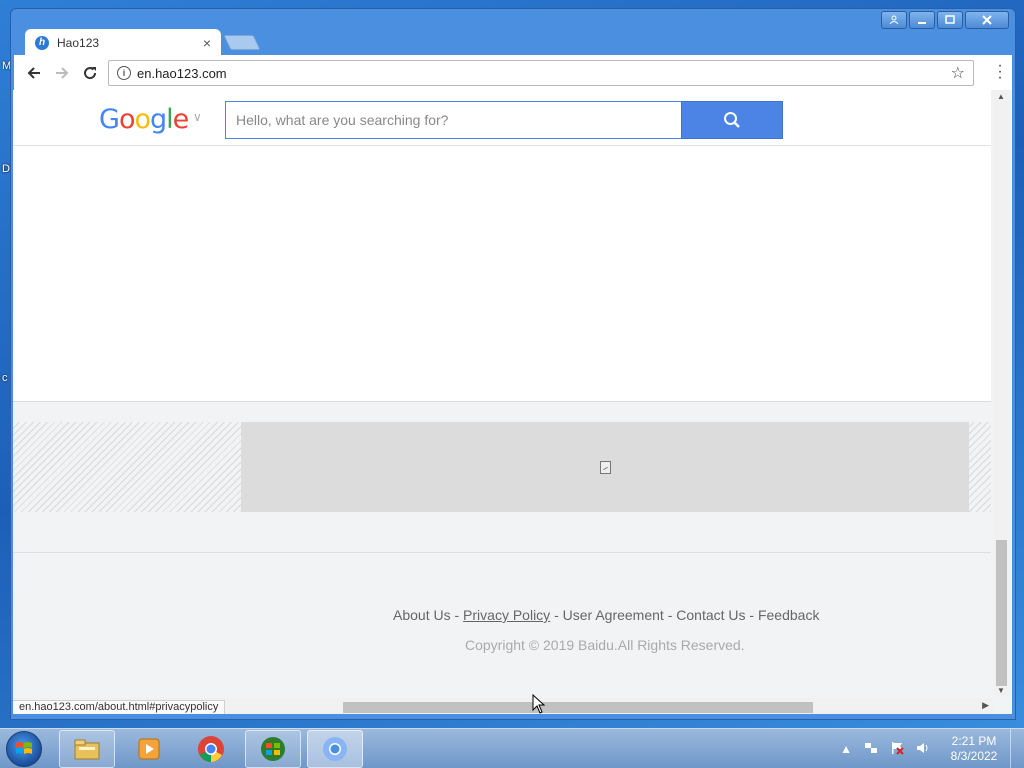  I want to click on chevron-down-icon: ∨, so click(197, 117).